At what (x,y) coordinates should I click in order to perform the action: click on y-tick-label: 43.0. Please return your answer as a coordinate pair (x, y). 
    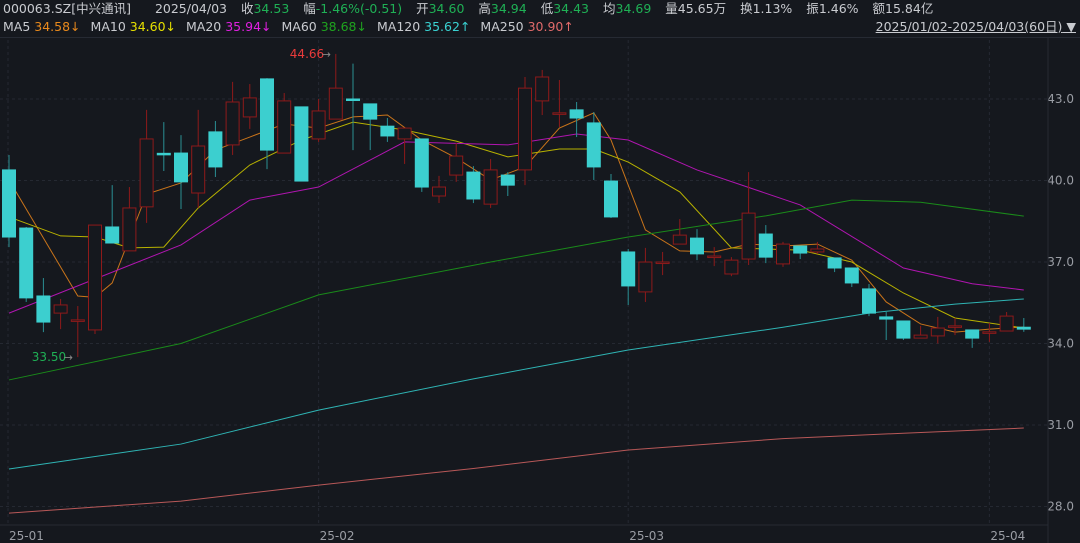
    Looking at the image, I should click on (1060, 99).